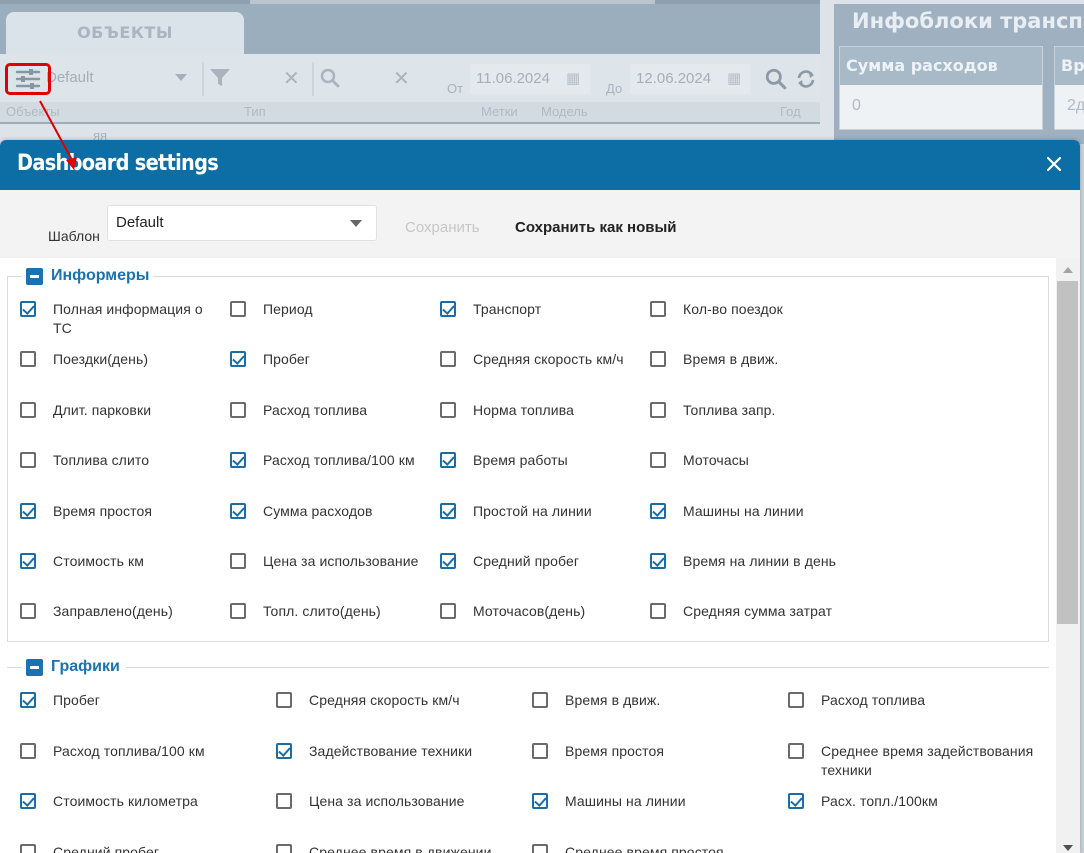 This screenshot has height=853, width=1084. What do you see at coordinates (913, 801) in the screenshot?
I see `charts-option: Расх. топл./100км` at bounding box center [913, 801].